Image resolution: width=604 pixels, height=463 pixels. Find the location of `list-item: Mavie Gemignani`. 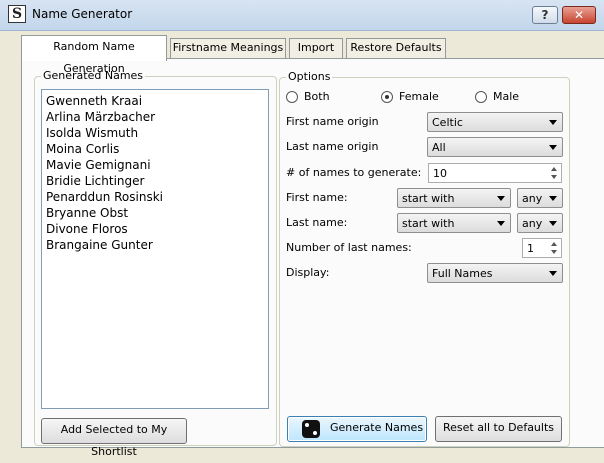

list-item: Mavie Gemignani is located at coordinates (157, 165).